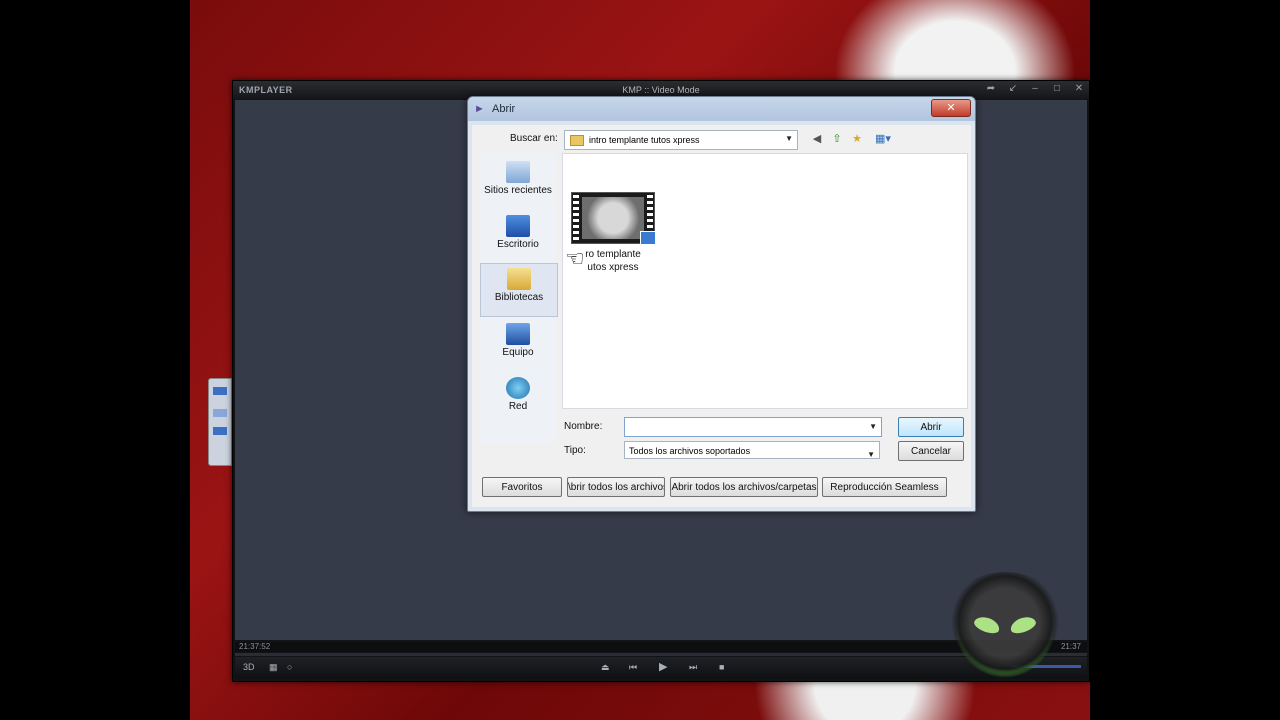  I want to click on place-desktop: Escritorio, so click(518, 237).